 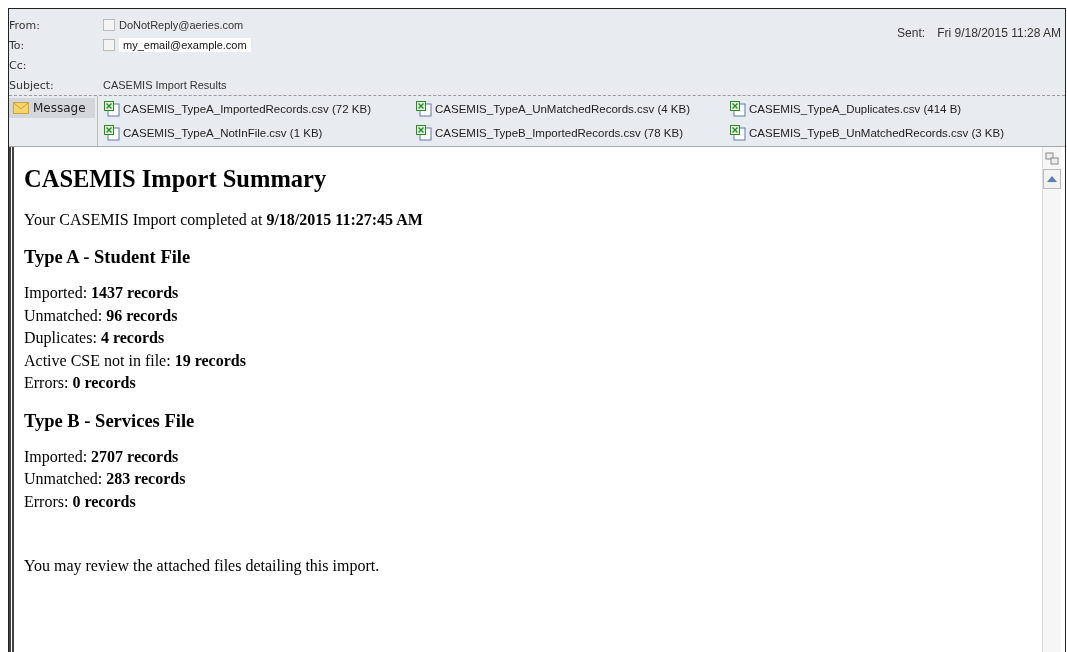 What do you see at coordinates (25, 25) in the screenshot?
I see `field-label: From:` at bounding box center [25, 25].